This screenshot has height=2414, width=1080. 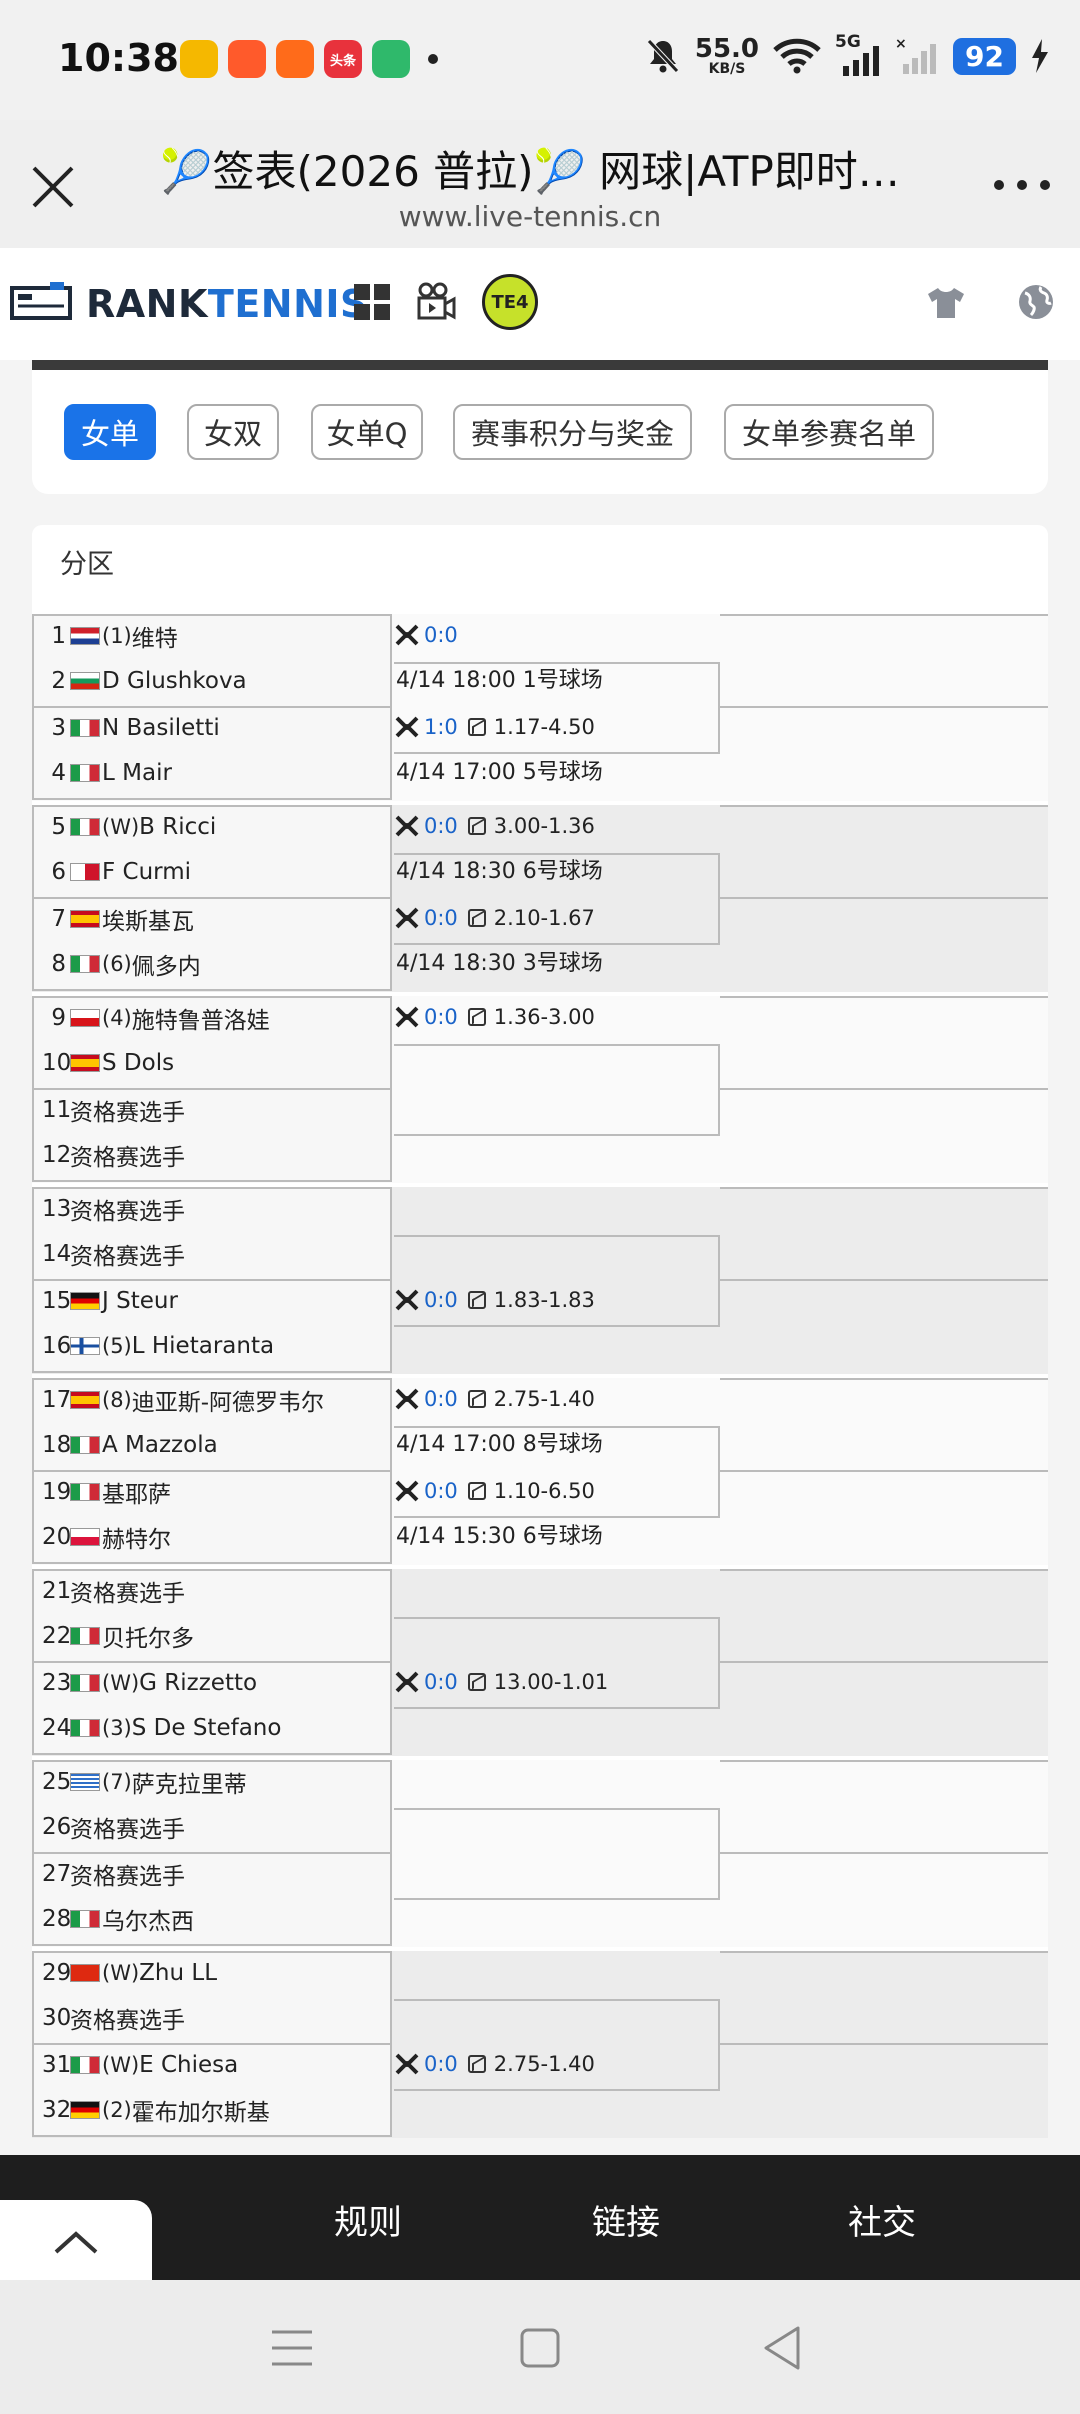 I want to click on player-row: 5 (W) B Ricci, so click(x=129, y=827).